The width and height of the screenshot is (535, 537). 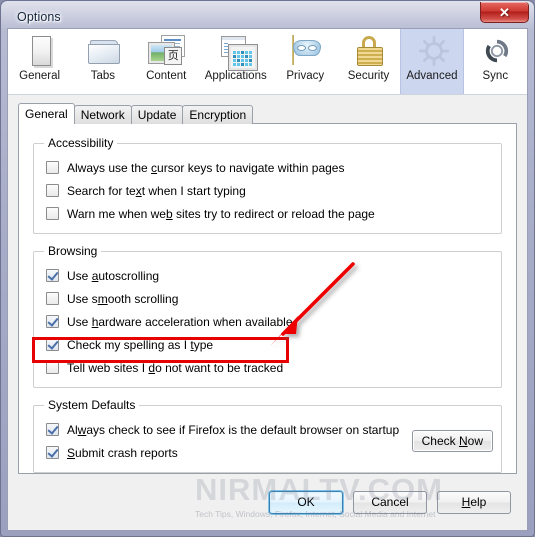 What do you see at coordinates (272, 113) in the screenshot?
I see `sub-tab-strip: General Network Update Encryption` at bounding box center [272, 113].